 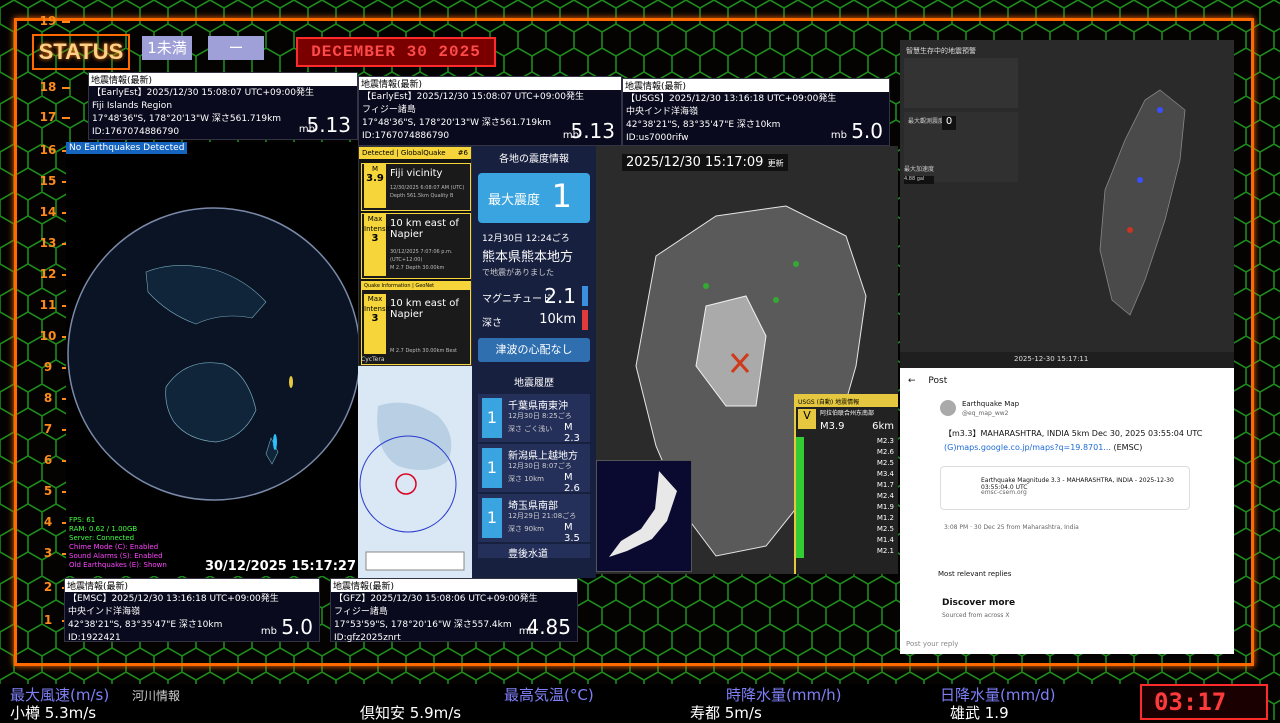 I want to click on replies-sort: Most relevant replies, so click(x=974, y=574).